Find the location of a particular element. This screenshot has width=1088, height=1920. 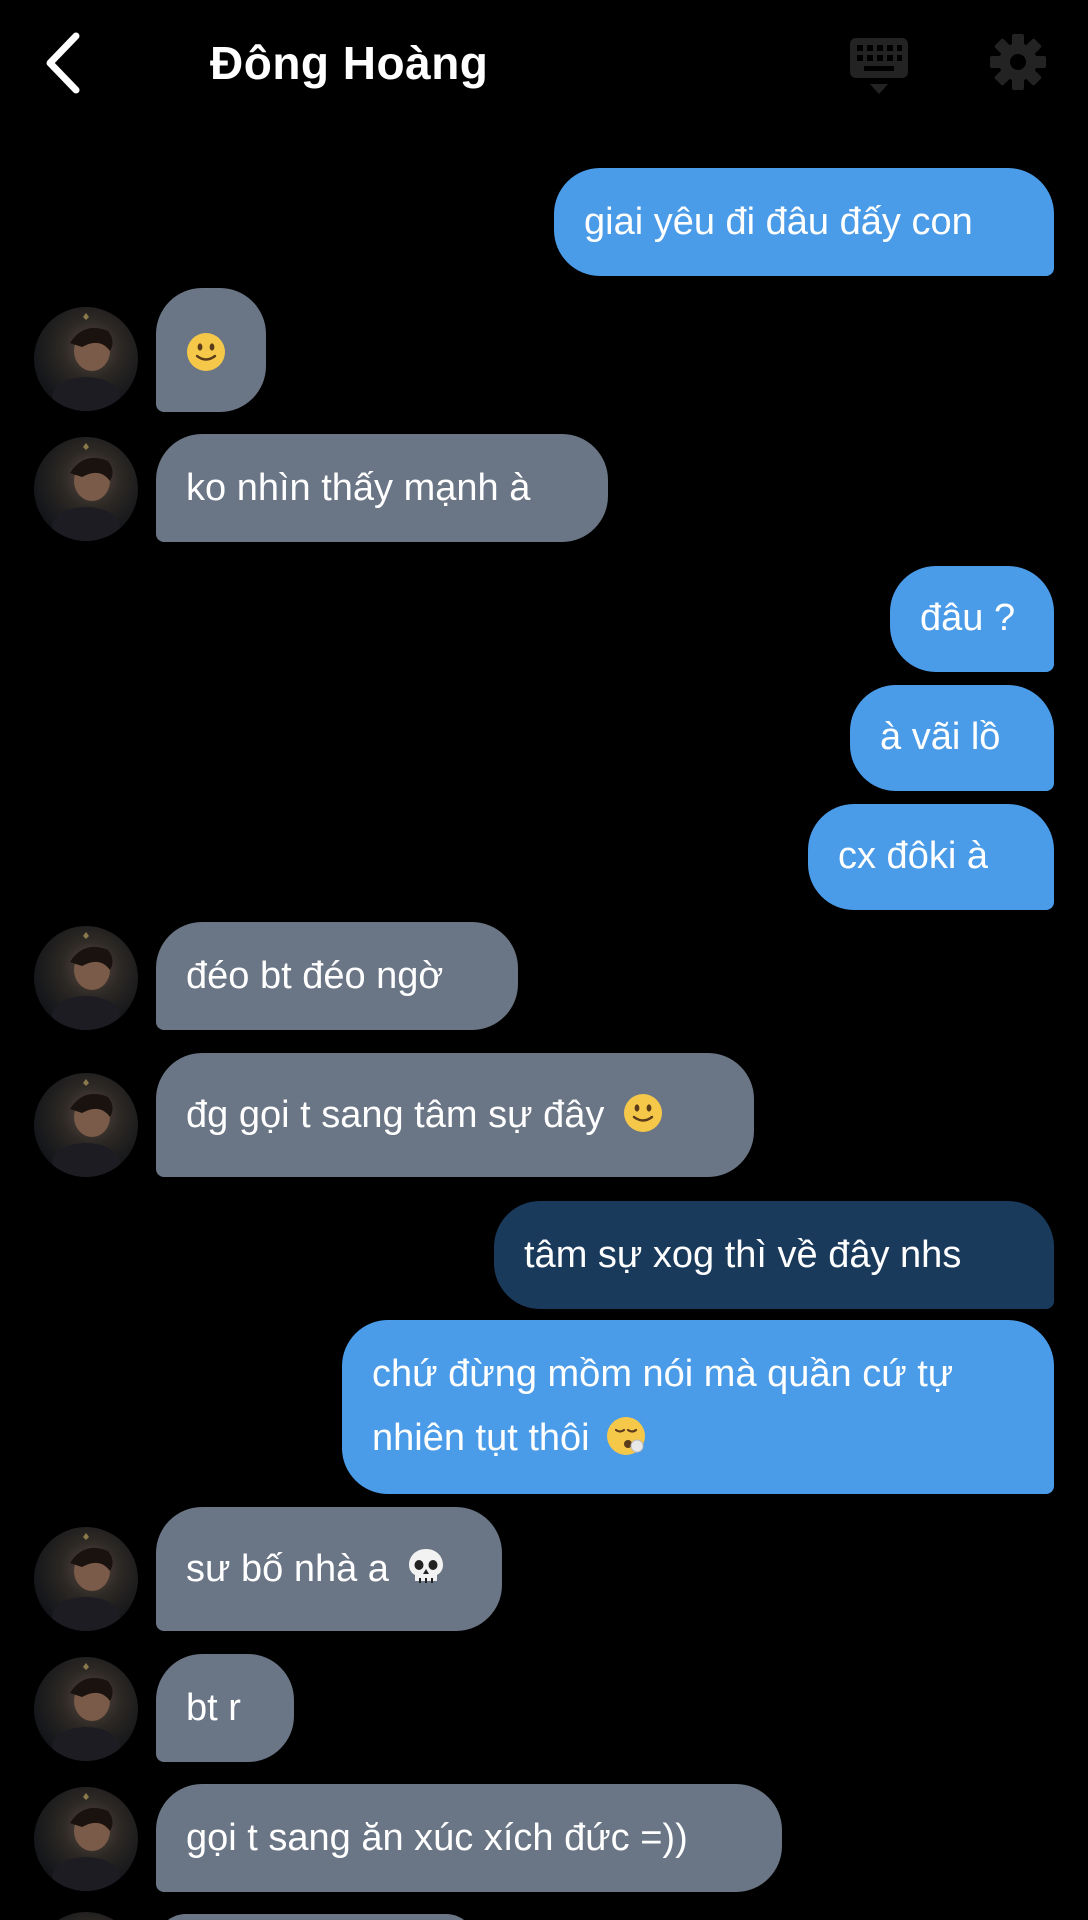

received-message: đéo bt đéo ngờ is located at coordinates (337, 976).